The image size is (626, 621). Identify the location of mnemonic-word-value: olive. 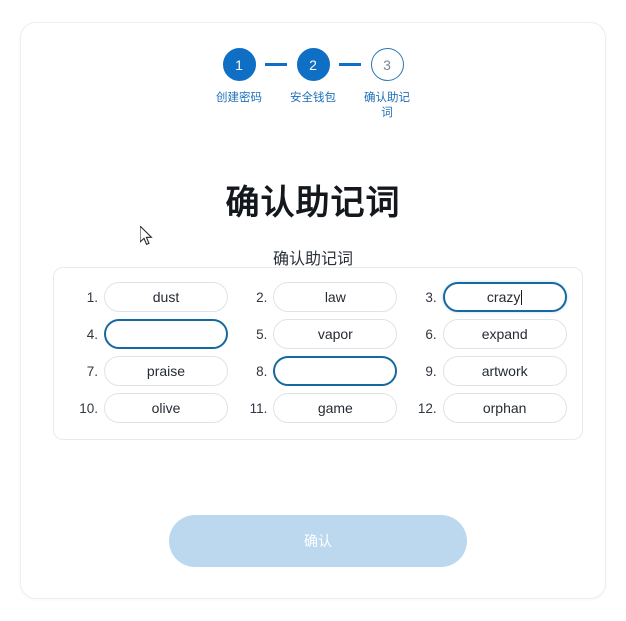
(166, 408).